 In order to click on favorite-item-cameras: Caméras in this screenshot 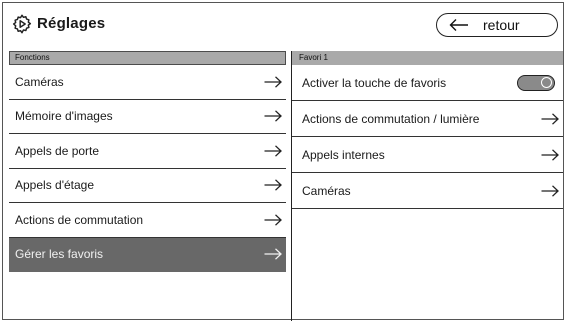, I will do `click(427, 191)`.